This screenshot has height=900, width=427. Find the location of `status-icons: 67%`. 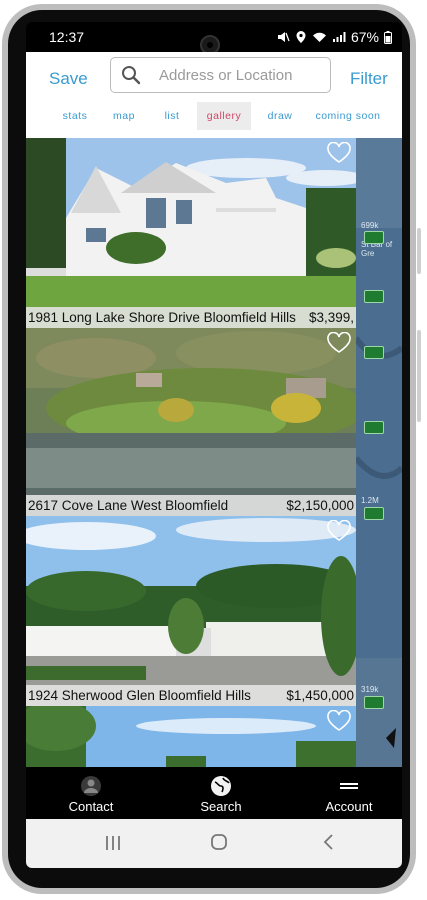

status-icons: 67% is located at coordinates (334, 37).